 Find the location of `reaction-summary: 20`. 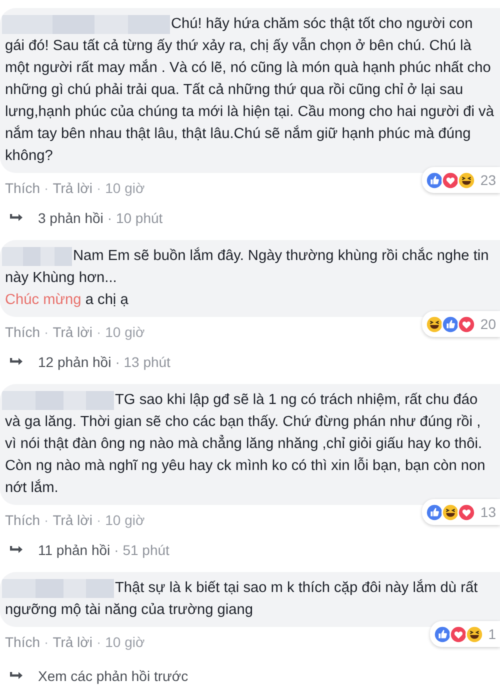

reaction-summary: 20 is located at coordinates (461, 324).